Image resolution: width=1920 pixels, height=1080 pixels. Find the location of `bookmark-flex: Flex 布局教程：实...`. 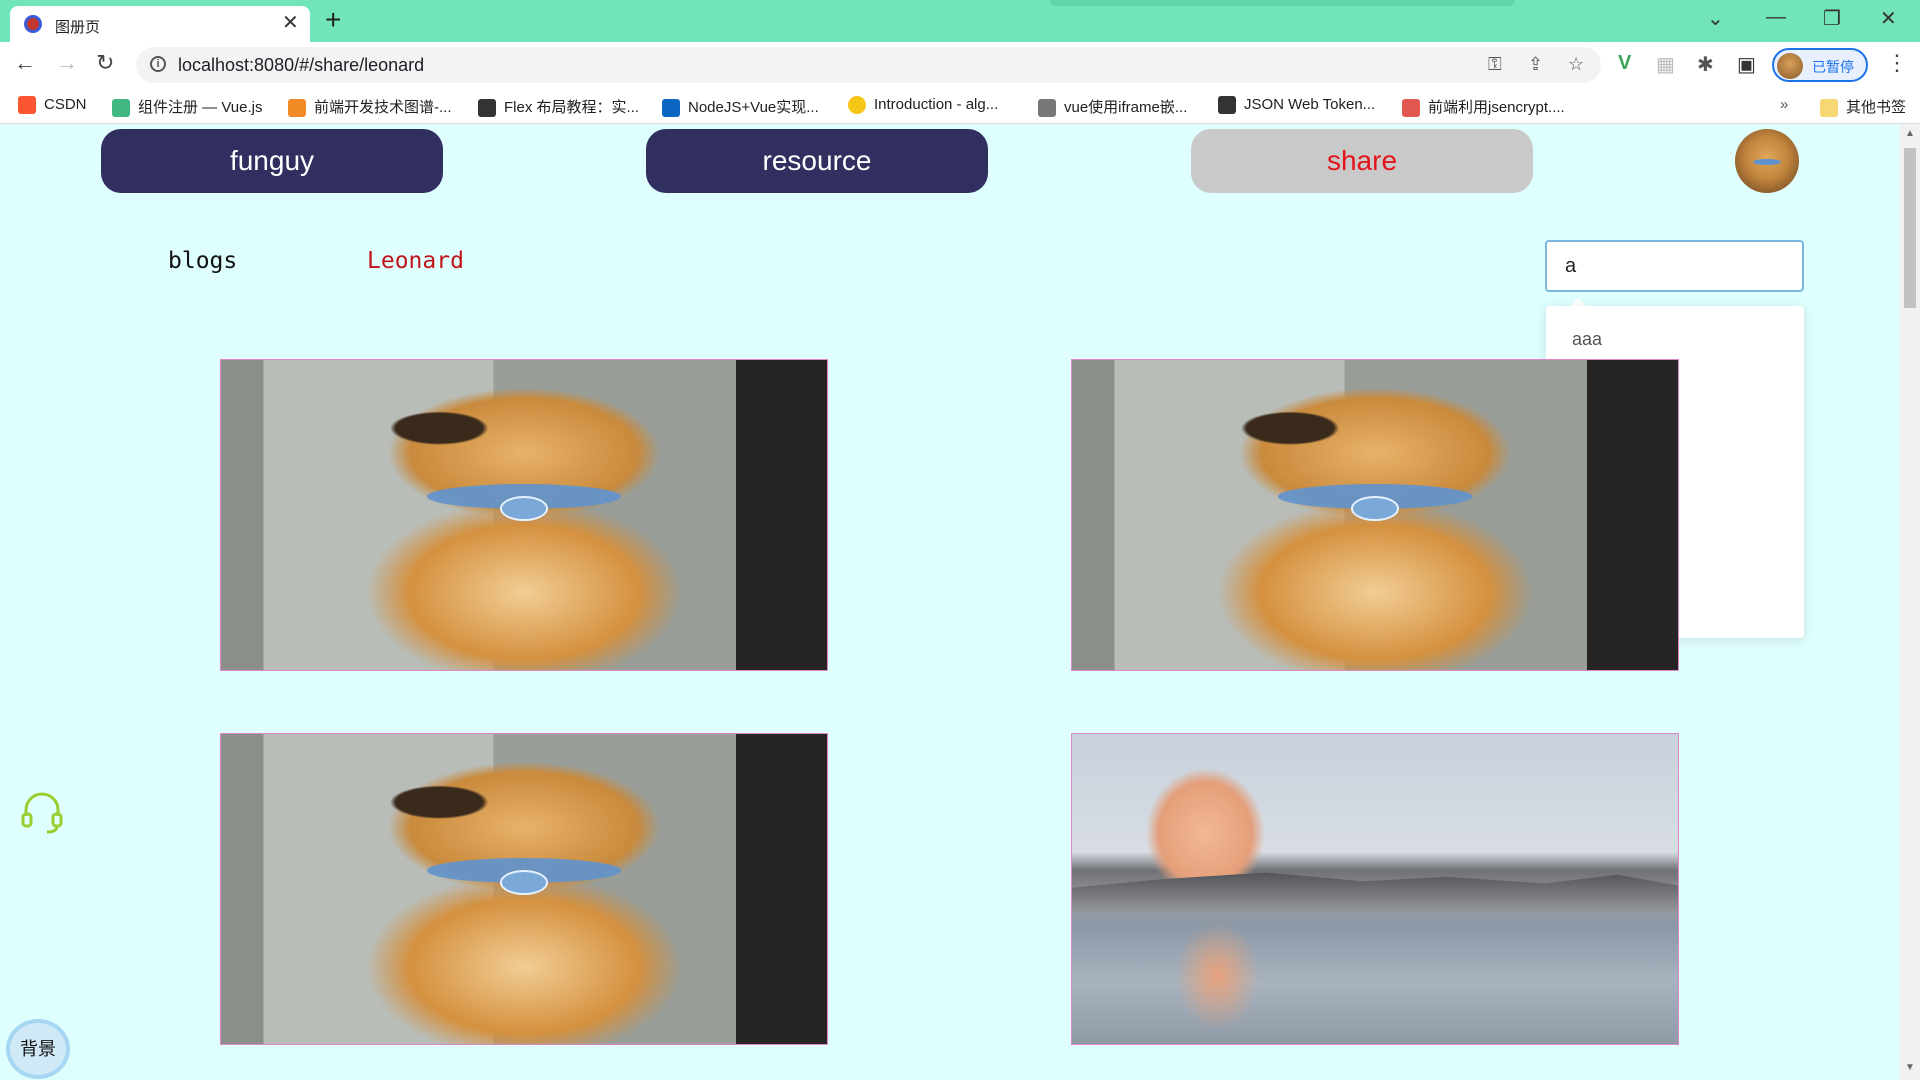

bookmark-flex: Flex 布局教程：实... is located at coordinates (558, 107).